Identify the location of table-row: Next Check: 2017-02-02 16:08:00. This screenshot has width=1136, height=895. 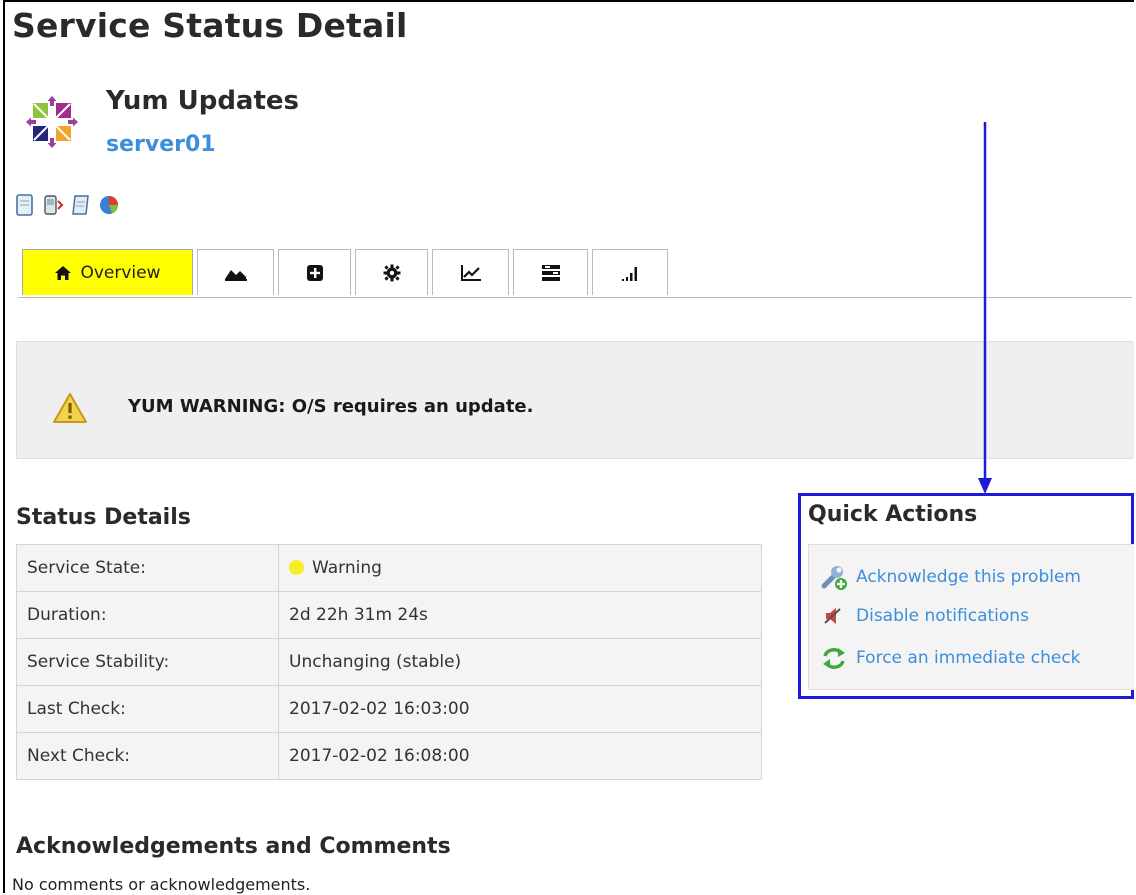
(389, 756).